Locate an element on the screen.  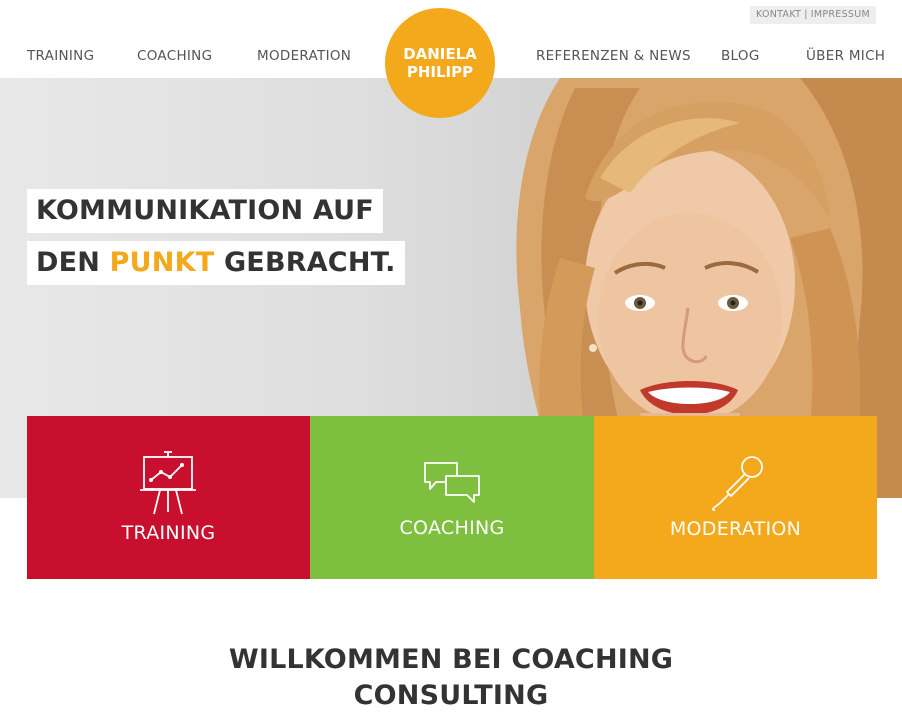
hero-headline-text-2a: DEN is located at coordinates (68, 262).